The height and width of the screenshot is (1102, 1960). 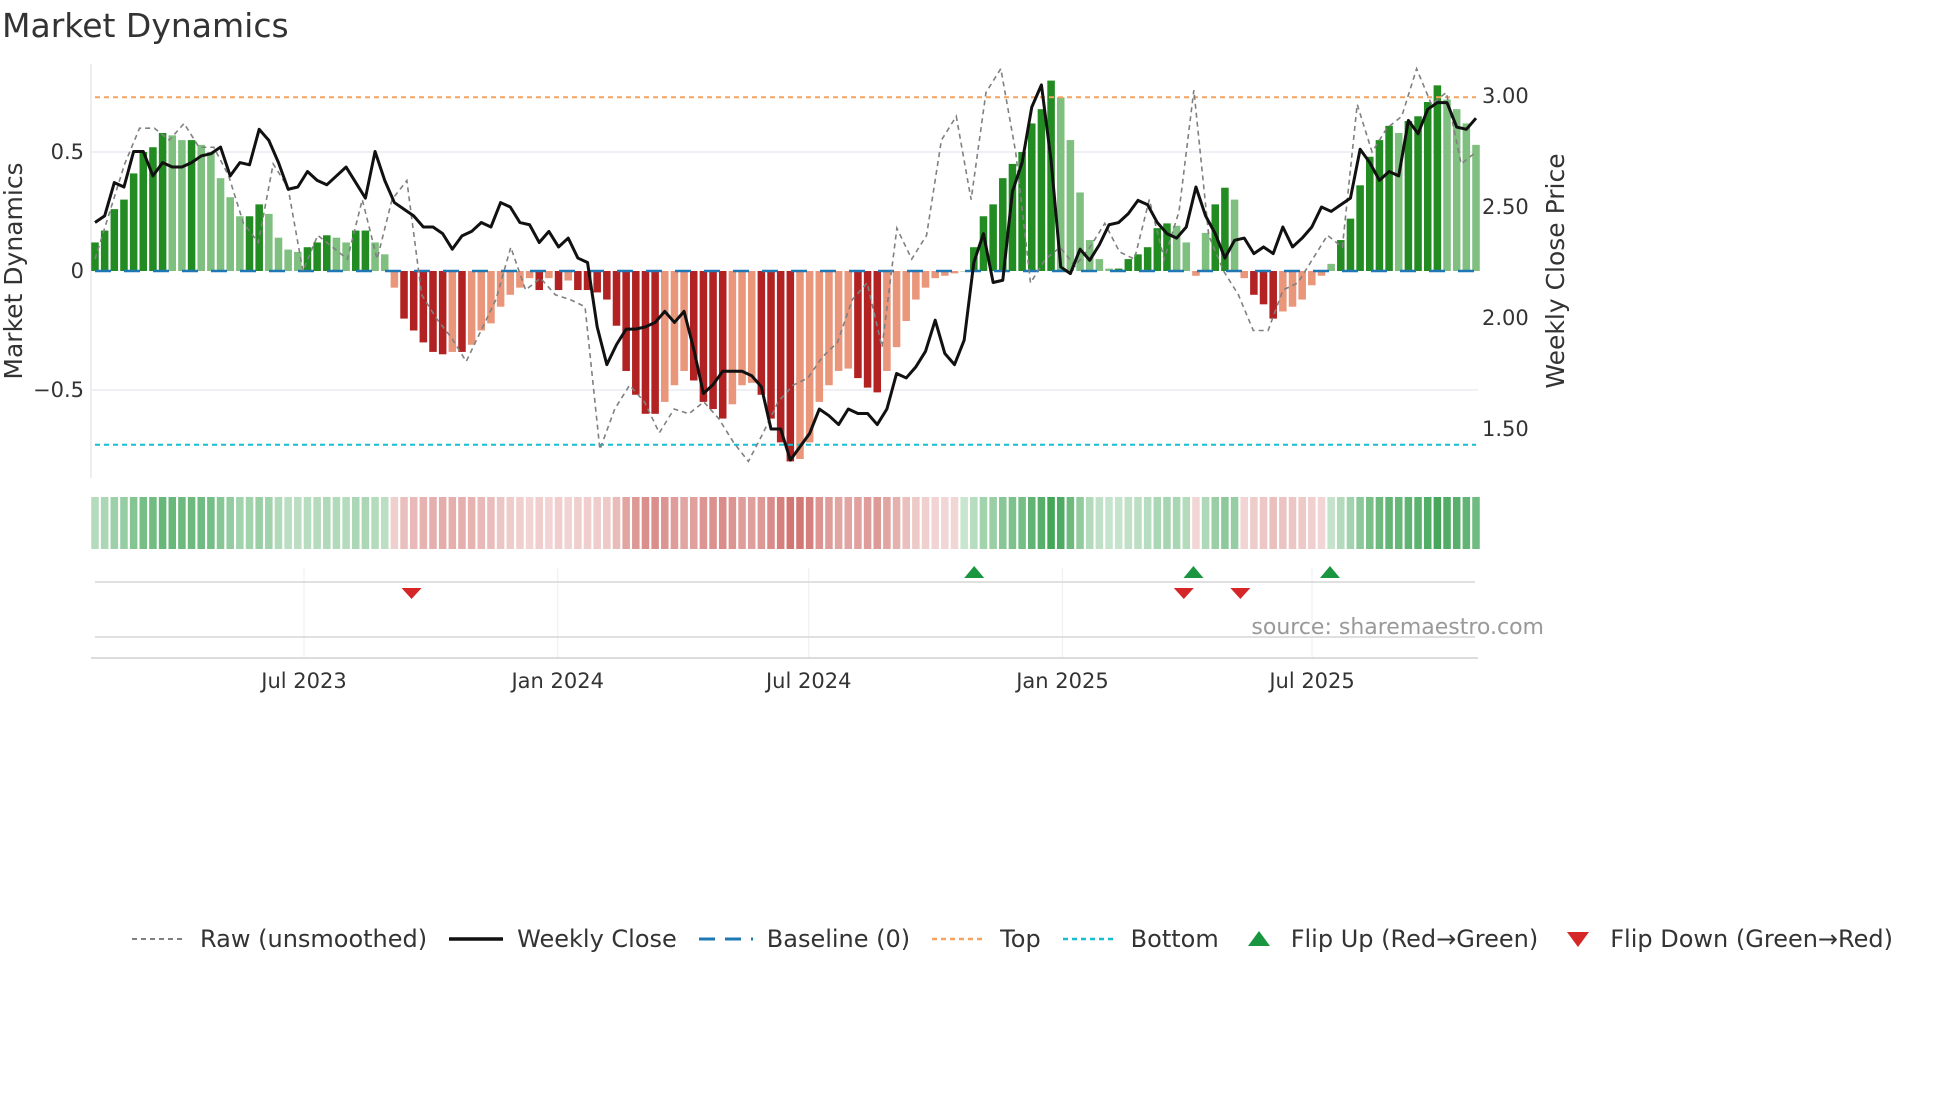 I want to click on flip-down-marker, so click(x=411, y=593).